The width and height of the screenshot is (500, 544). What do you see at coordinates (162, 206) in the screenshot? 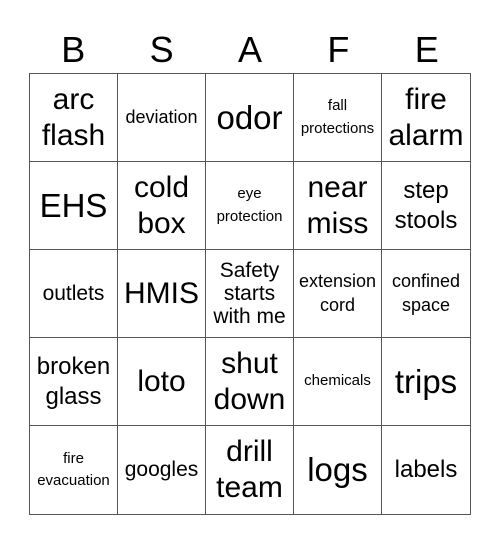
I see `bingo-cell: cold box` at bounding box center [162, 206].